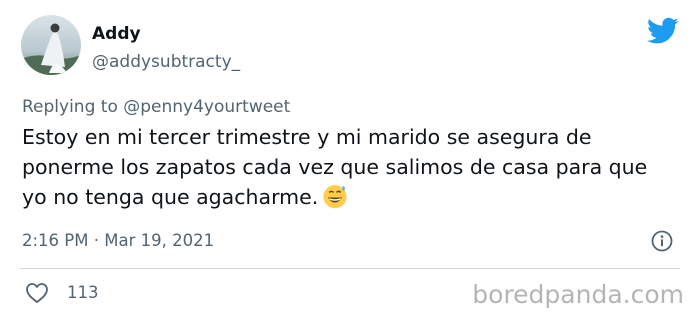 This screenshot has height=319, width=700. What do you see at coordinates (166, 62) in the screenshot?
I see `user-handle: @addysubtracty_` at bounding box center [166, 62].